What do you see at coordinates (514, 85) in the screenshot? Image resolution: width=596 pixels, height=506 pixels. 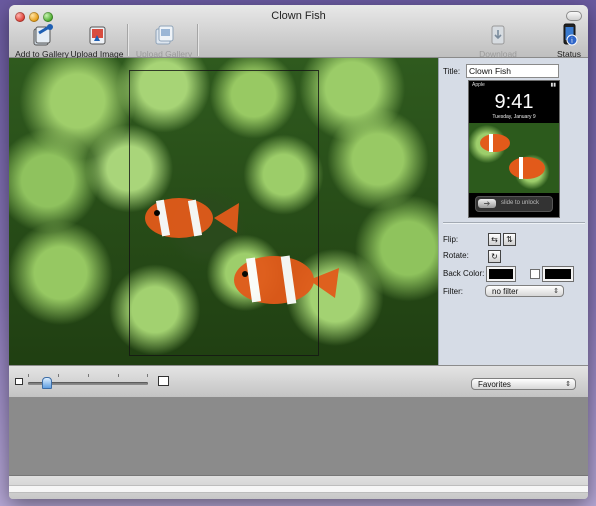 I see `preview-status-bar: Apple ▮▮` at bounding box center [514, 85].